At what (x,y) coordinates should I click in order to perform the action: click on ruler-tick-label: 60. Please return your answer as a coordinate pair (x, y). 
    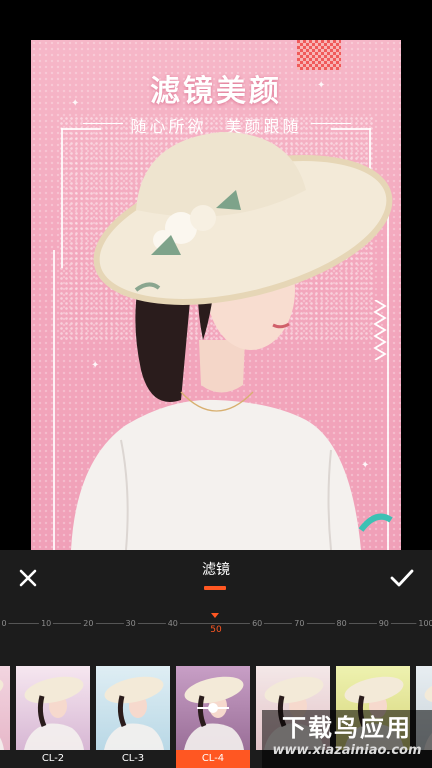
    Looking at the image, I should click on (257, 623).